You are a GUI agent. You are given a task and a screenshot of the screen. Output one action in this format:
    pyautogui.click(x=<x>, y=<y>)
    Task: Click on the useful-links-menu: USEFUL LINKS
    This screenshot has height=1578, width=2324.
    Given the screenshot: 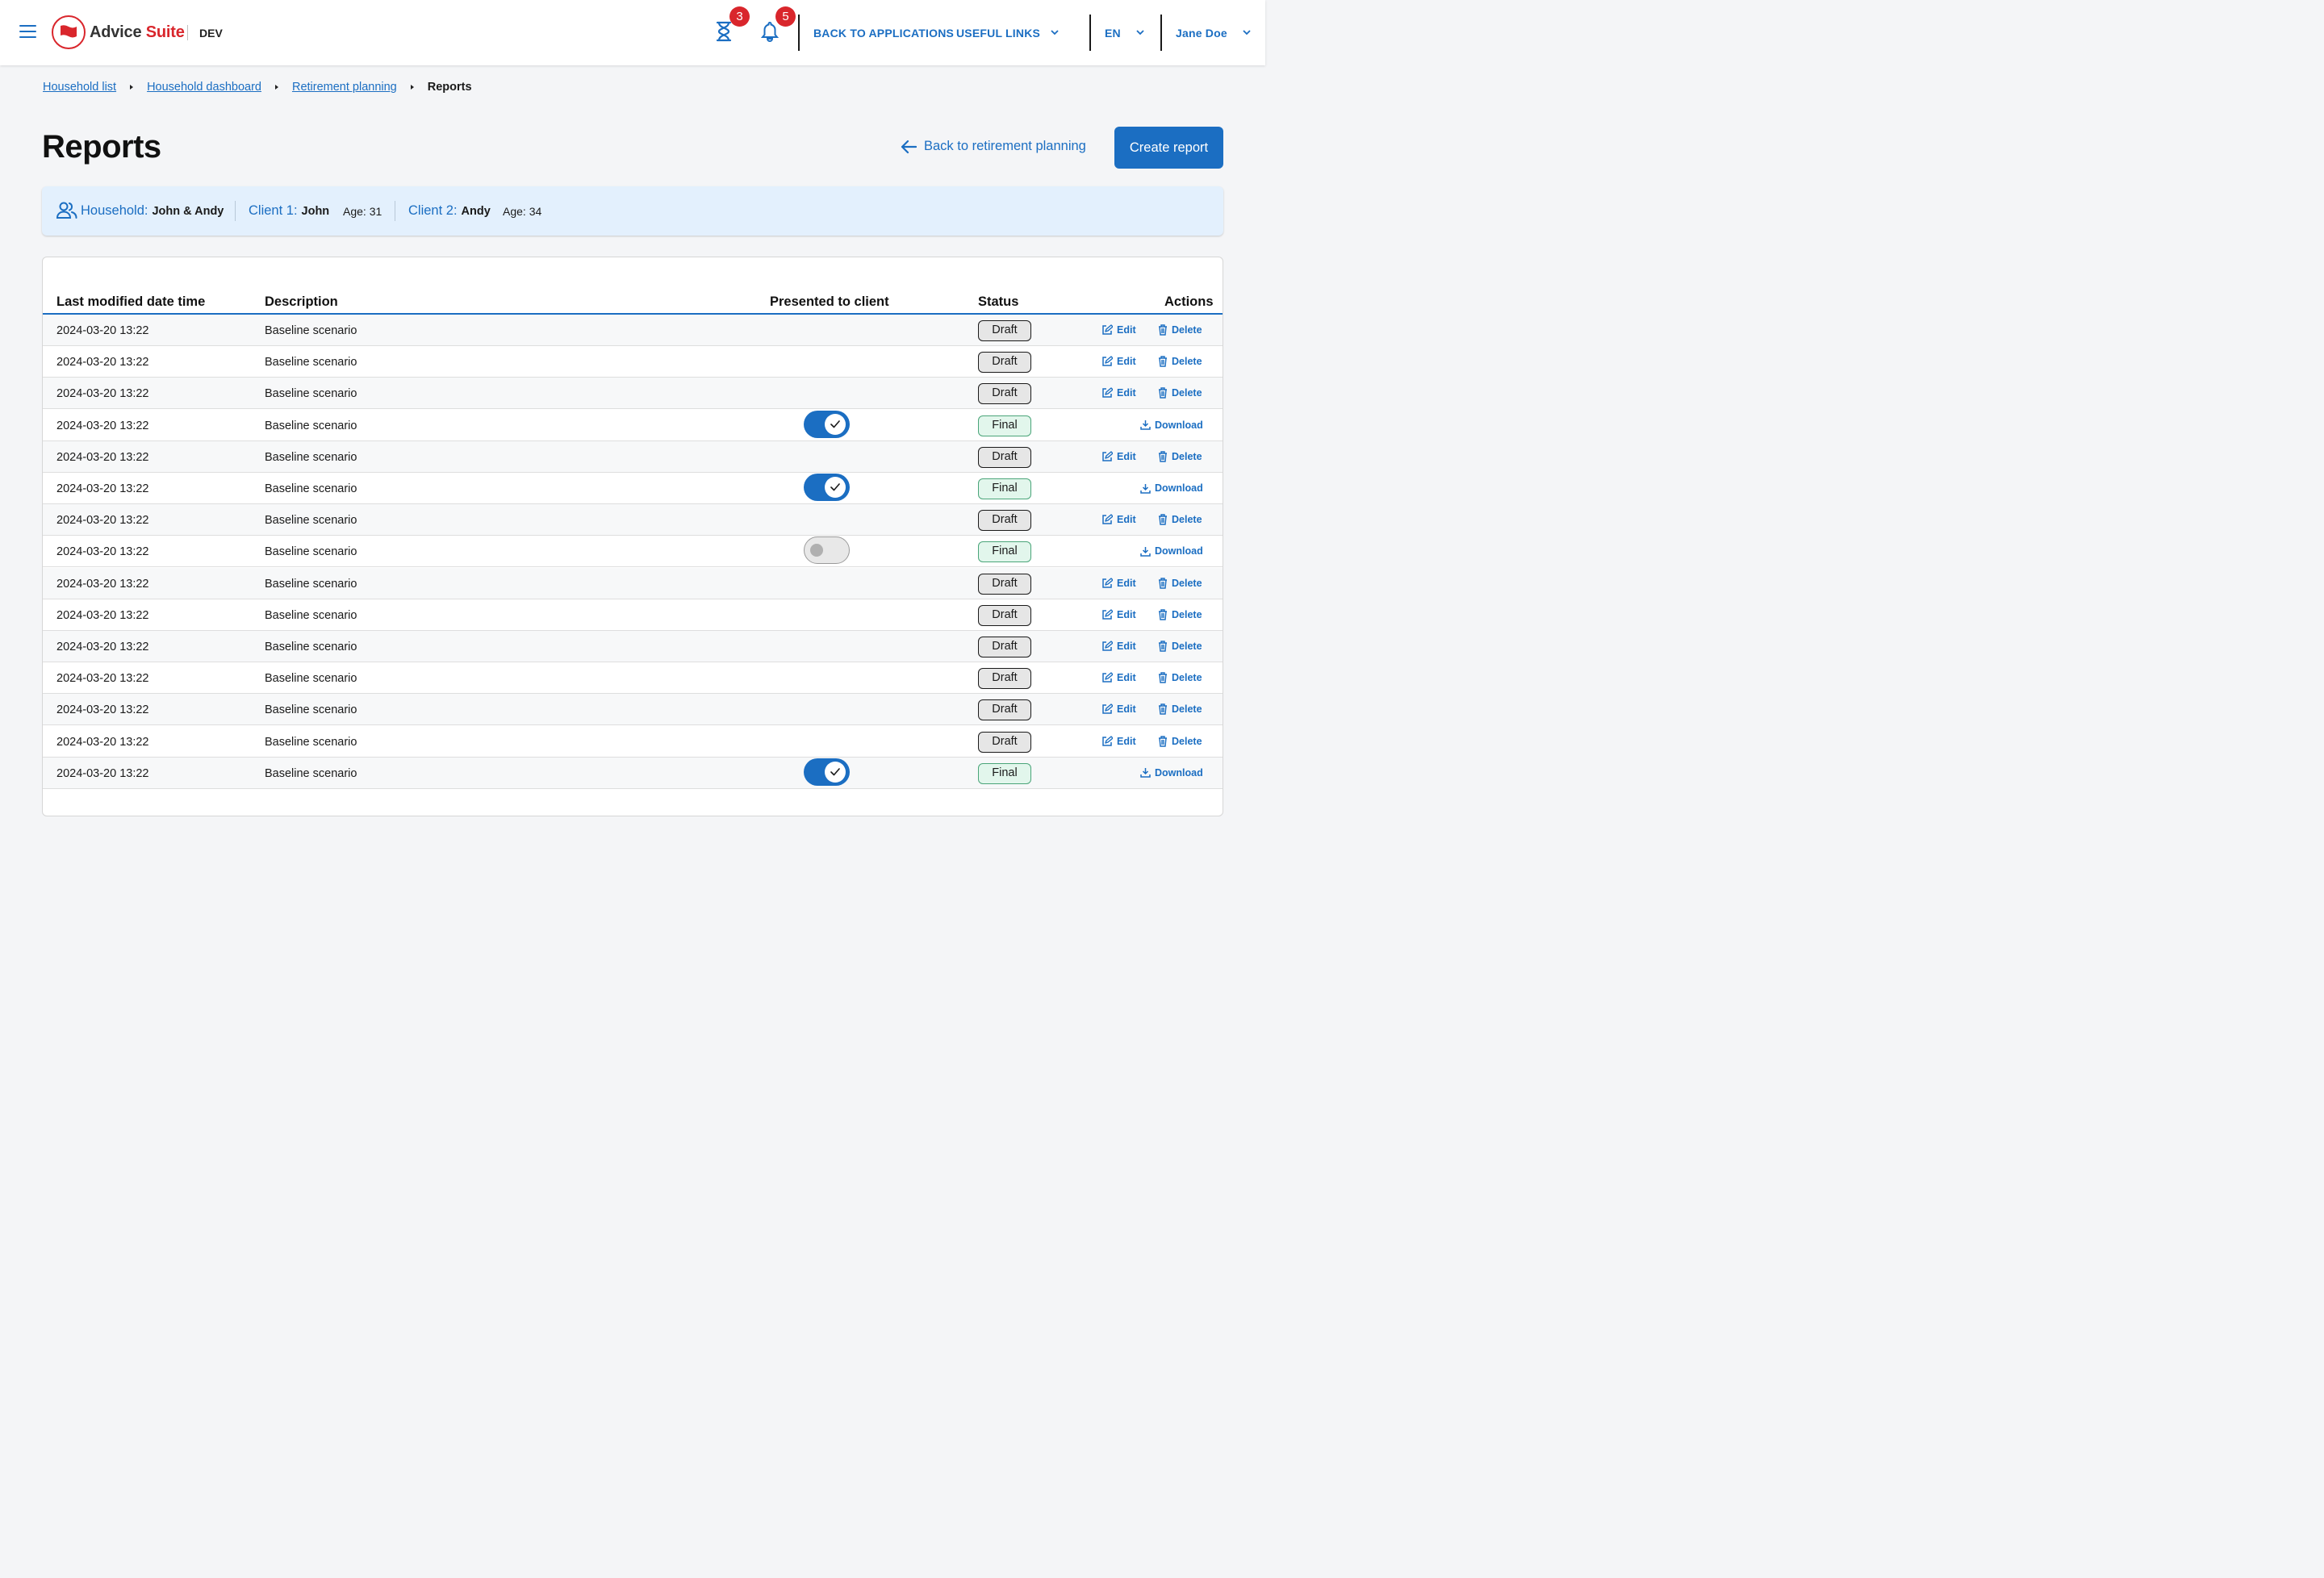 What is the action you would take?
    pyautogui.click(x=998, y=33)
    